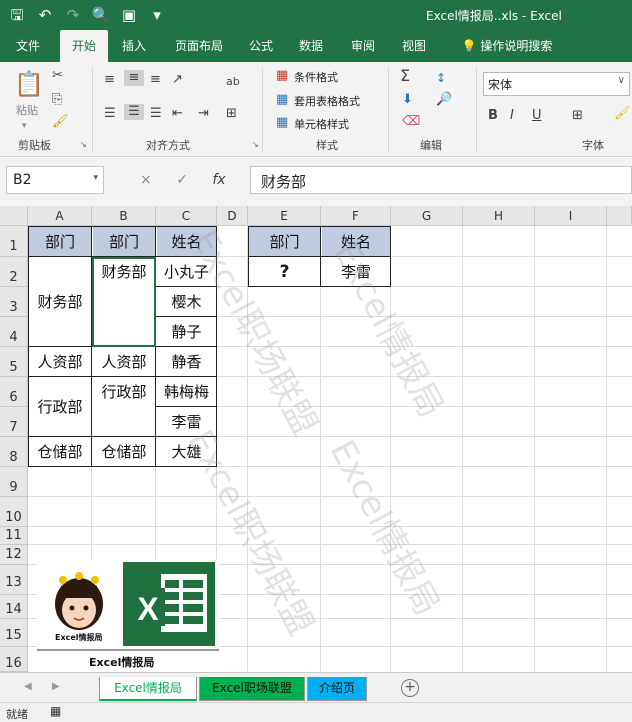 Image resolution: width=632 pixels, height=722 pixels. What do you see at coordinates (14, 482) in the screenshot?
I see `row-header-9: 9` at bounding box center [14, 482].